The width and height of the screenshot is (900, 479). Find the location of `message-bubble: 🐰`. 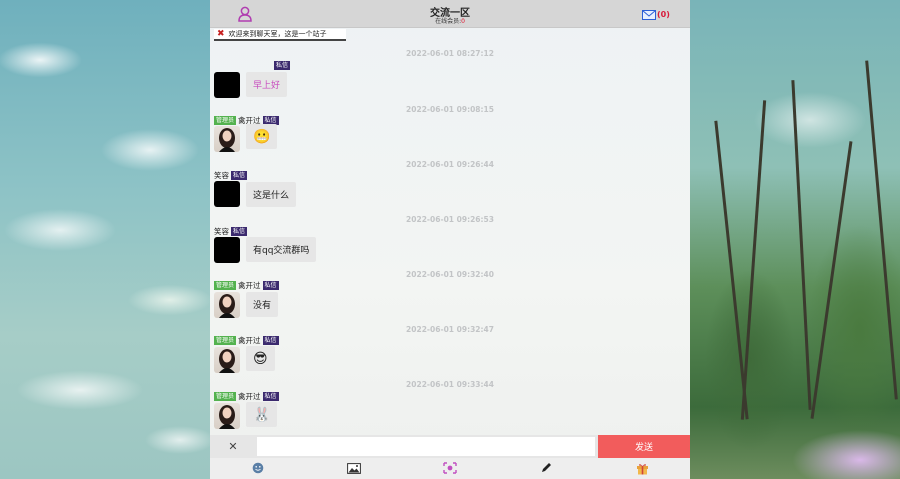

message-bubble: 🐰 is located at coordinates (262, 414).